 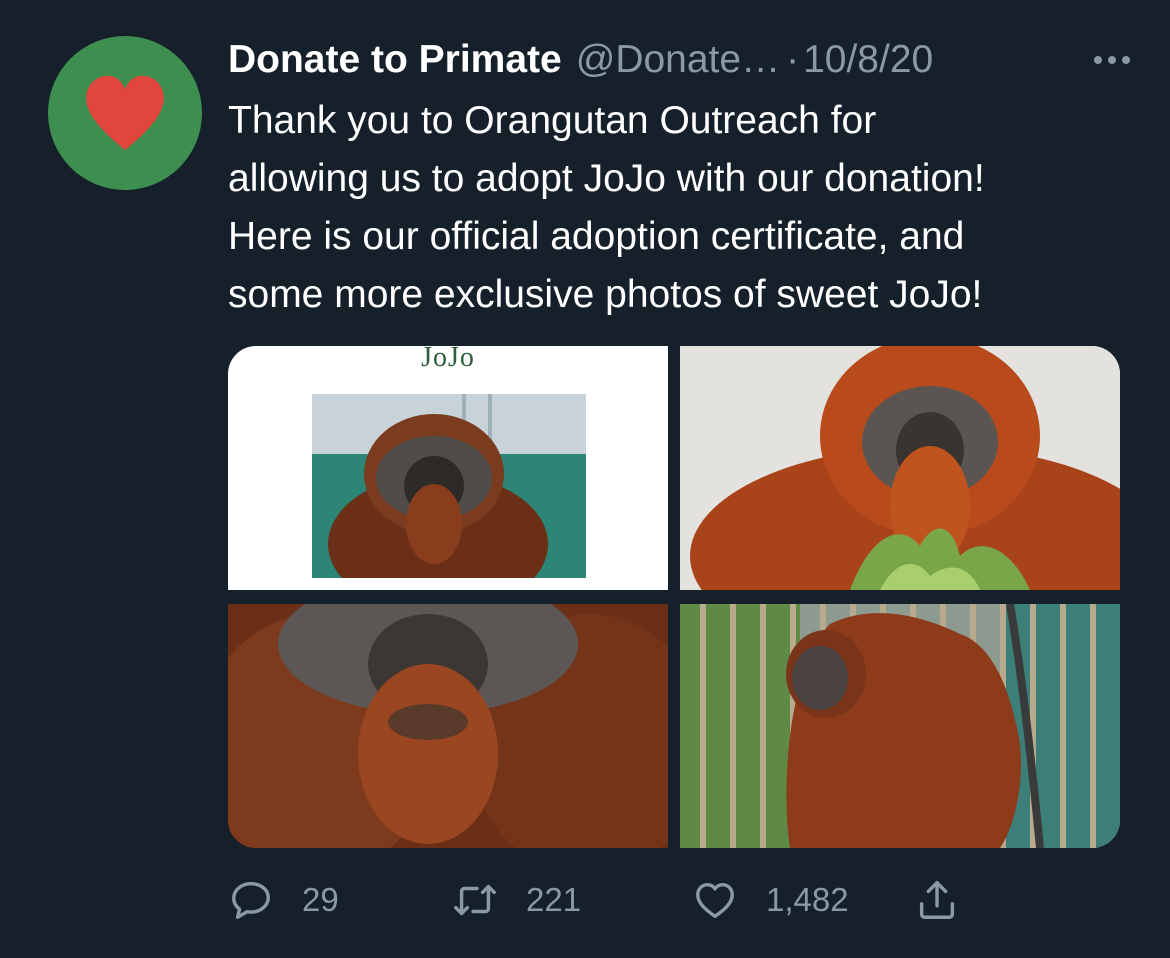 I want to click on like-count: 1,482, so click(x=807, y=899).